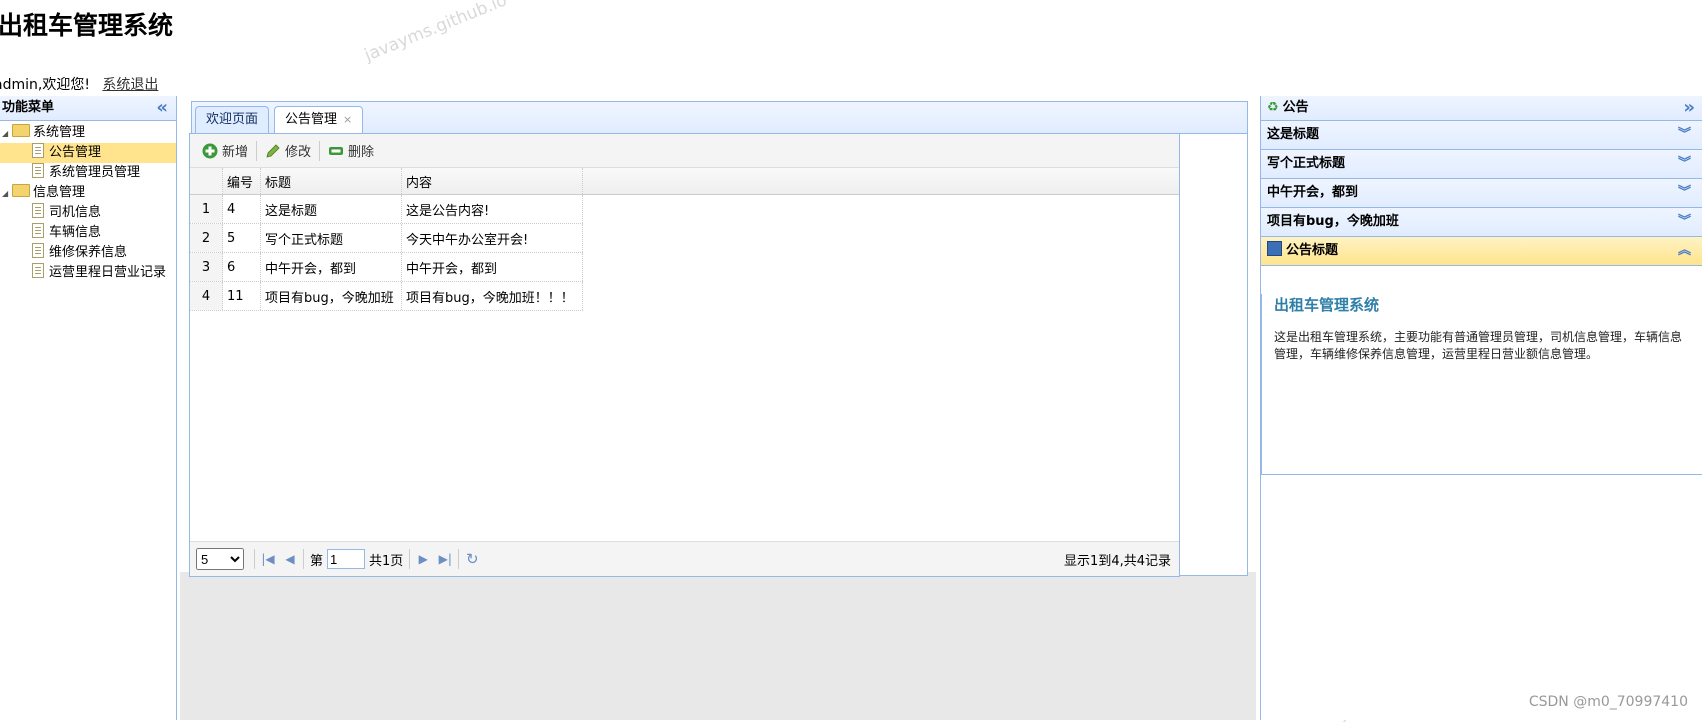 The width and height of the screenshot is (1702, 724). Describe the element at coordinates (298, 152) in the screenshot. I see `edit-label: 修改` at that location.